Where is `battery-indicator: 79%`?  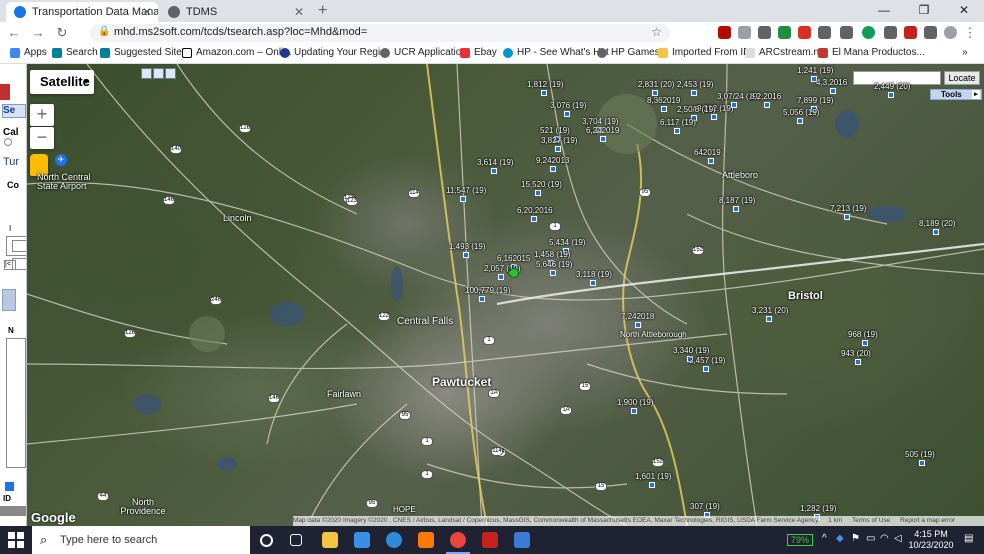
battery-indicator: 79% is located at coordinates (800, 540).